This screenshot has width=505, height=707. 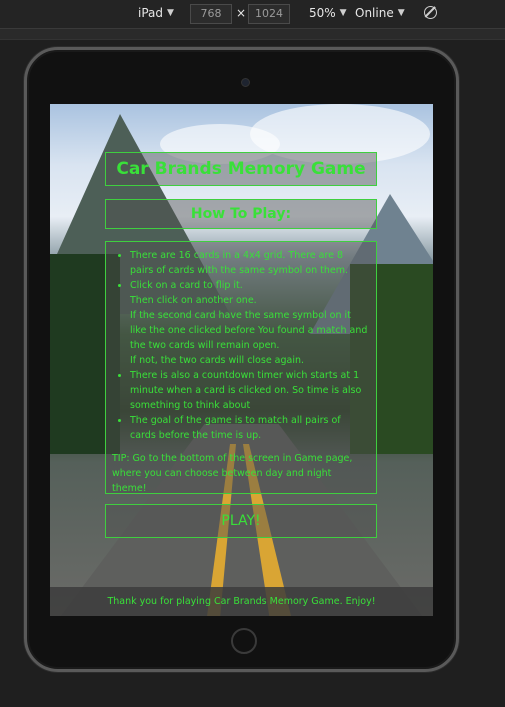 I want to click on width-input: 768, so click(x=211, y=14).